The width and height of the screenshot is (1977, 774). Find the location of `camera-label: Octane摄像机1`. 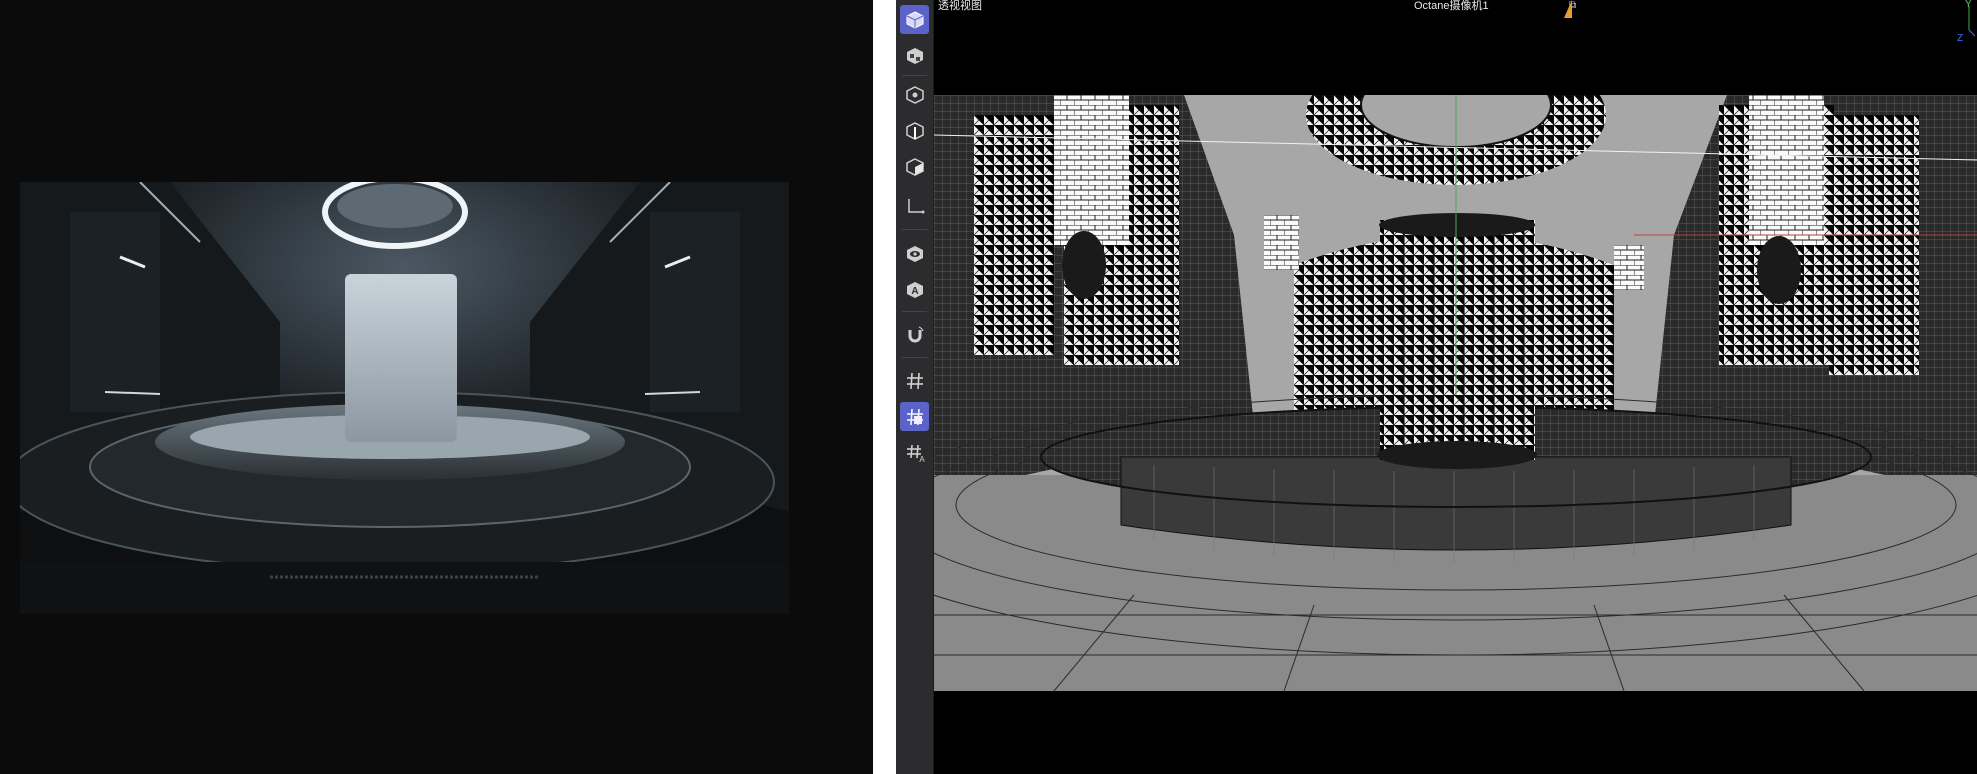

camera-label: Octane摄像机1 is located at coordinates (1451, 6).